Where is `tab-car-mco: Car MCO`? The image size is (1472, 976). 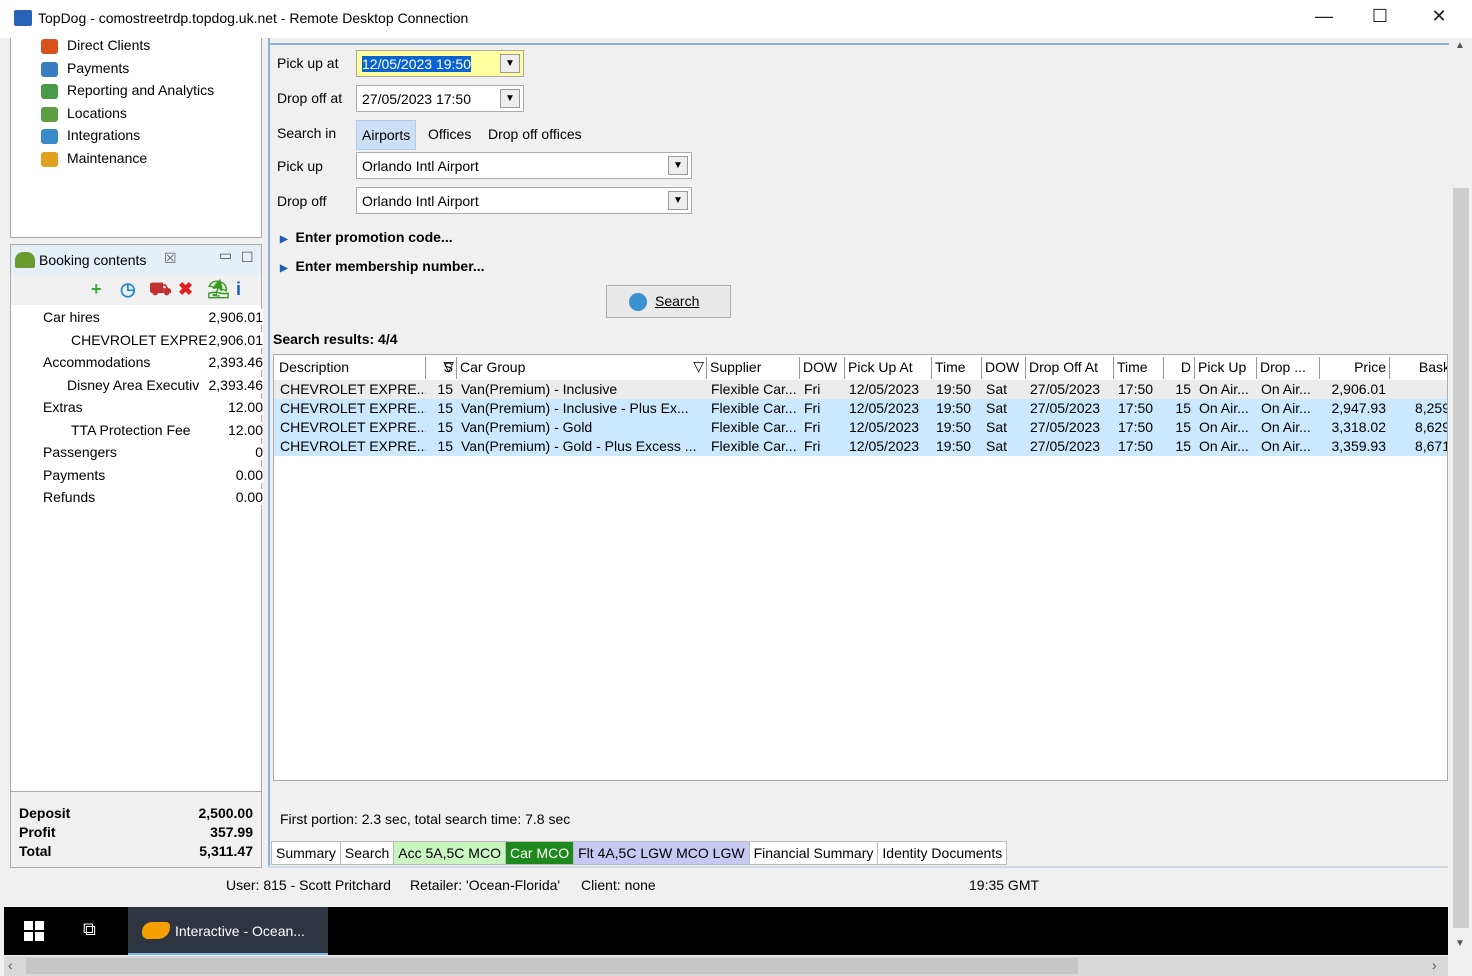
tab-car-mco: Car MCO is located at coordinates (539, 853).